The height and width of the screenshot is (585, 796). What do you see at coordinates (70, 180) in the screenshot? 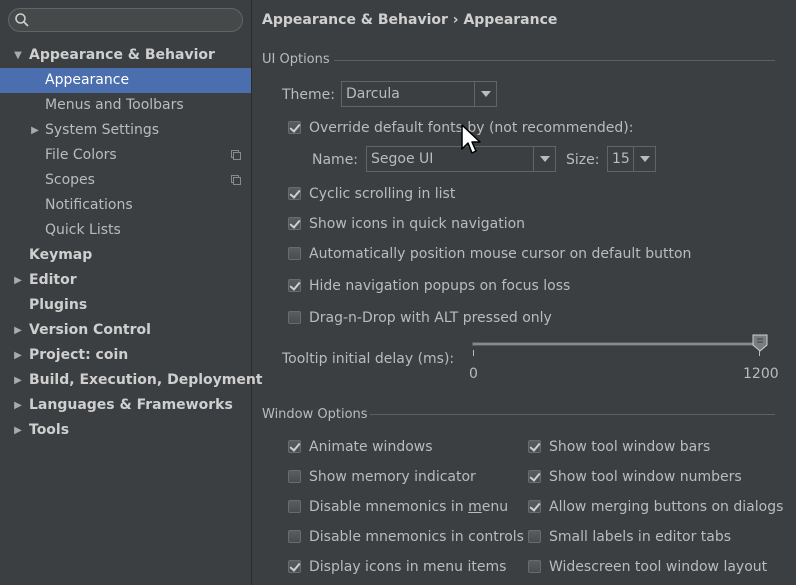
I see `sidebar-item-label: Scopes` at bounding box center [70, 180].